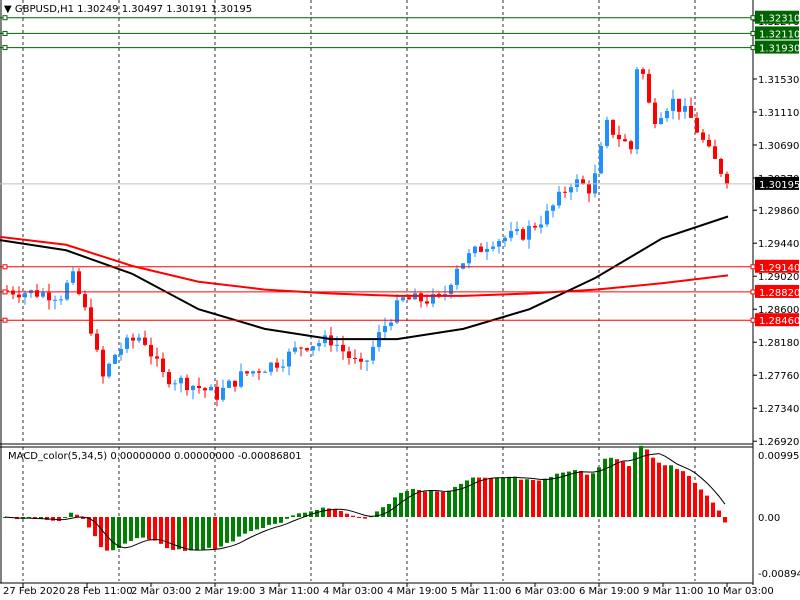 The width and height of the screenshot is (800, 600). What do you see at coordinates (740, 591) in the screenshot?
I see `time-tick-label: 10 Mar 03:00` at bounding box center [740, 591].